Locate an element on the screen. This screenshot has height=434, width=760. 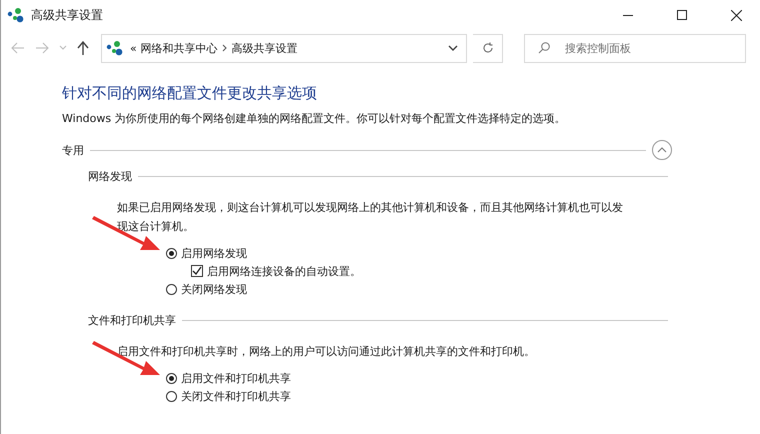
chevron-icon is located at coordinates (662, 150).